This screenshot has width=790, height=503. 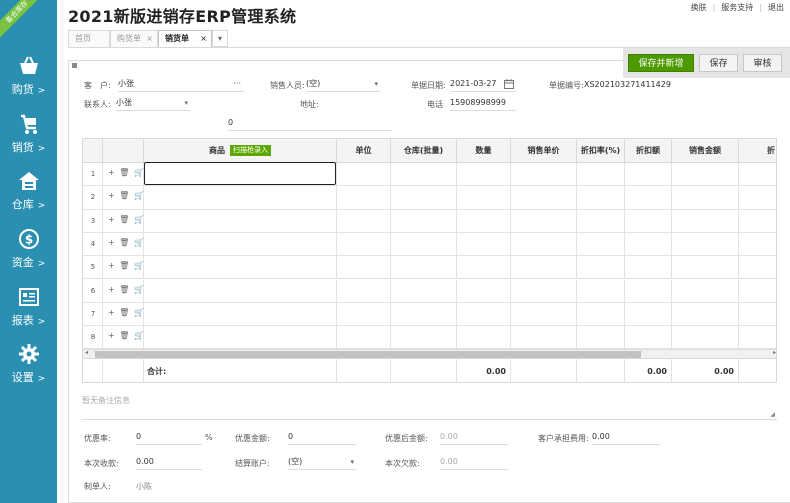 What do you see at coordinates (661, 63) in the screenshot?
I see `save-and-new-button: 保存并新增` at bounding box center [661, 63].